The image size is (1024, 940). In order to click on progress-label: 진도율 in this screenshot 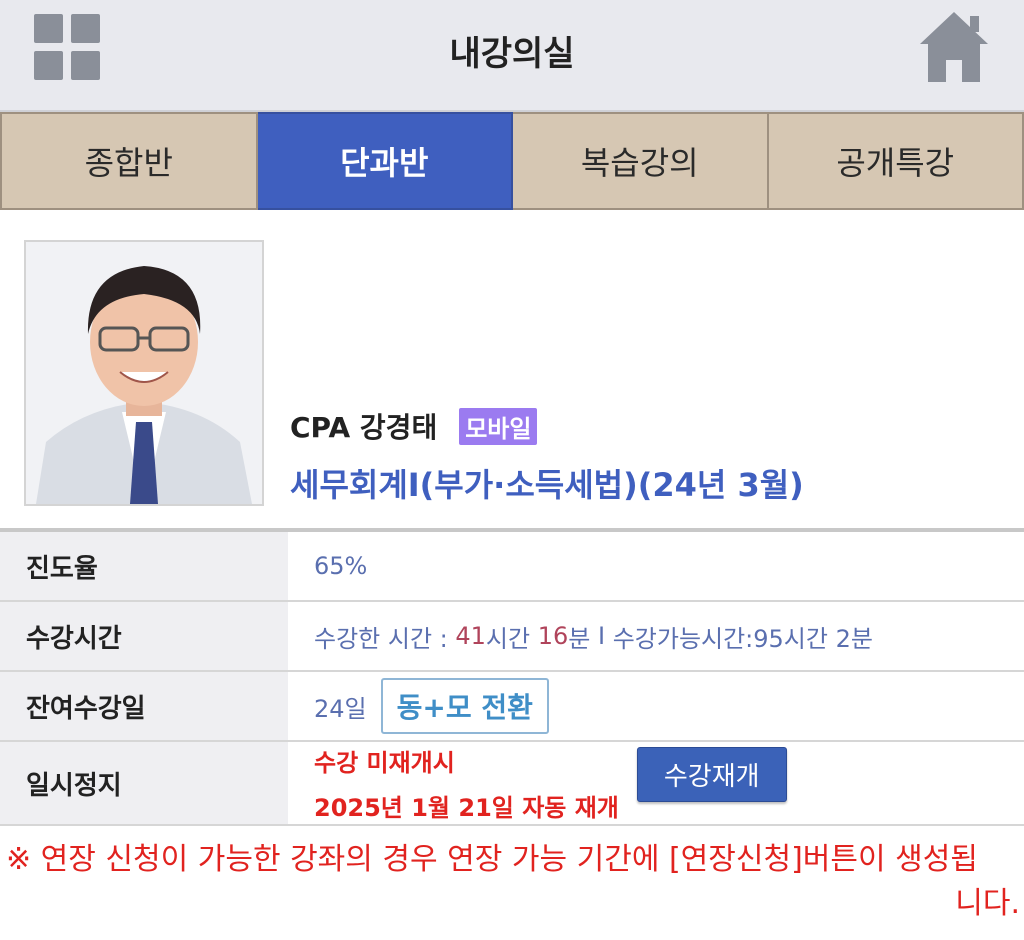, I will do `click(144, 566)`.